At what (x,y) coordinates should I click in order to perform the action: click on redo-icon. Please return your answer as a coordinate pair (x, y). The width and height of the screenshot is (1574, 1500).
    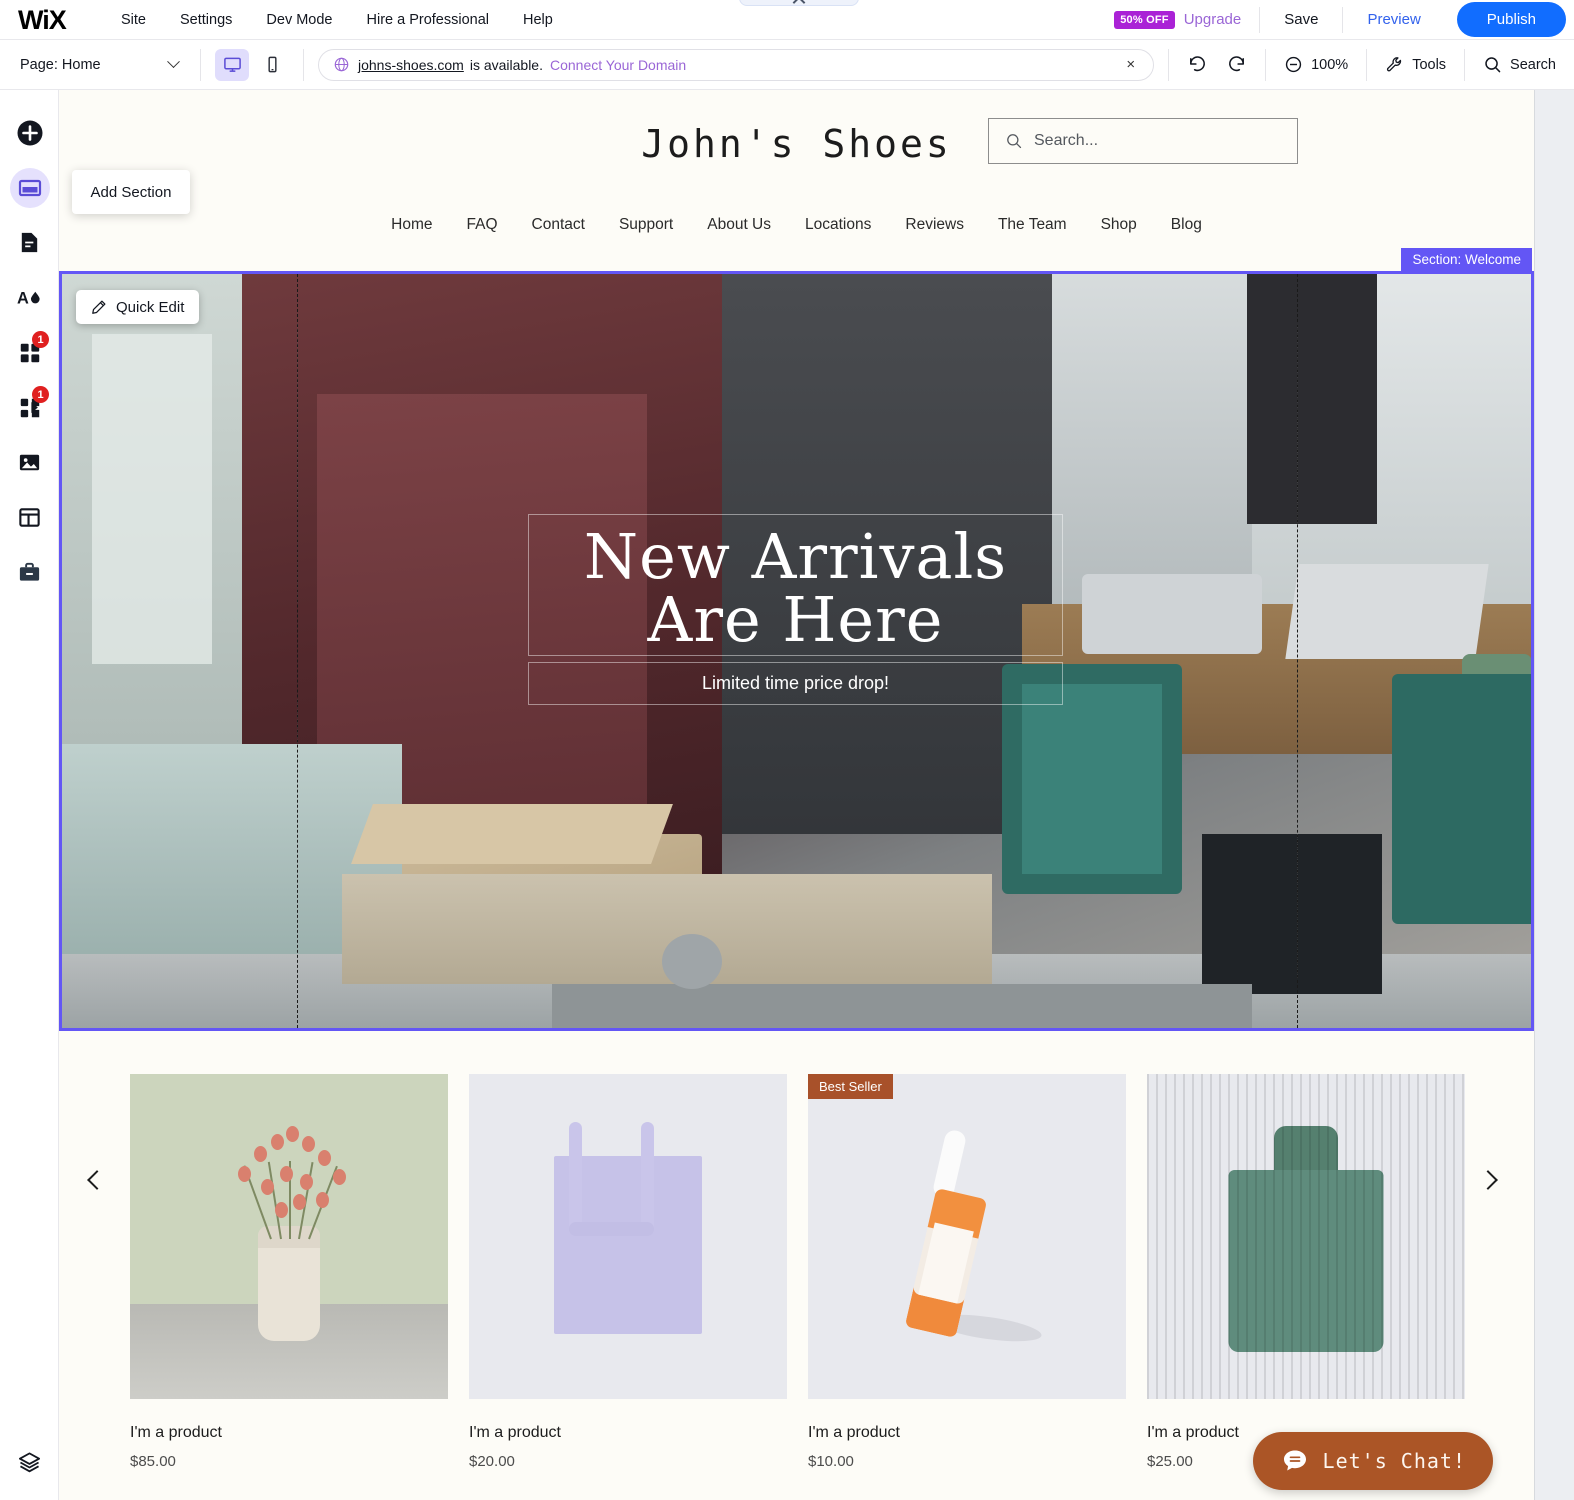
    Looking at the image, I should click on (1237, 64).